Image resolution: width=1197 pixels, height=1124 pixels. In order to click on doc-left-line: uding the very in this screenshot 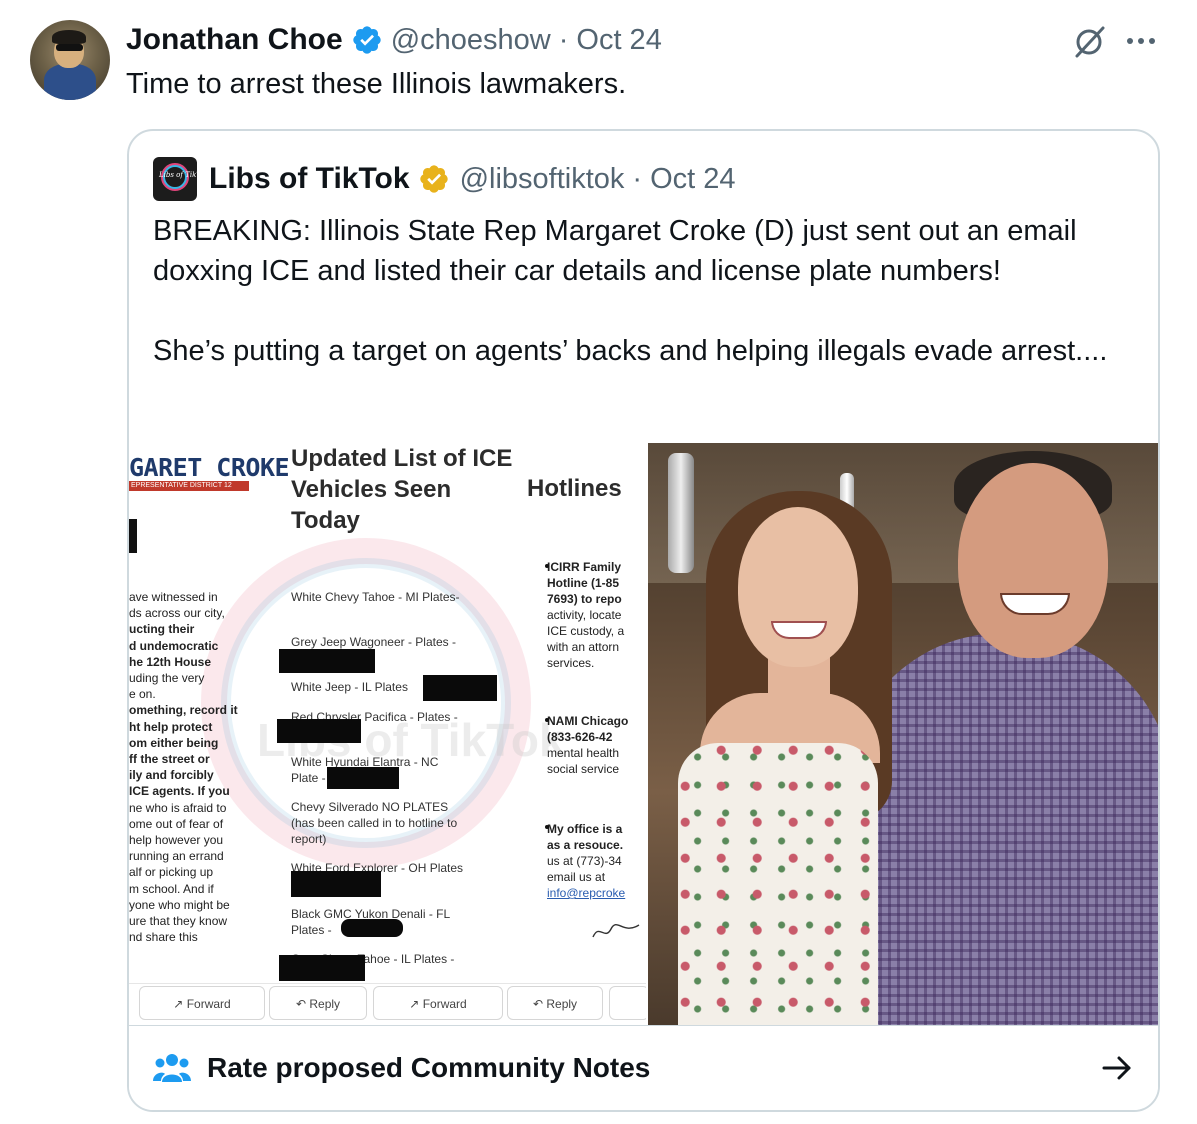, I will do `click(167, 678)`.